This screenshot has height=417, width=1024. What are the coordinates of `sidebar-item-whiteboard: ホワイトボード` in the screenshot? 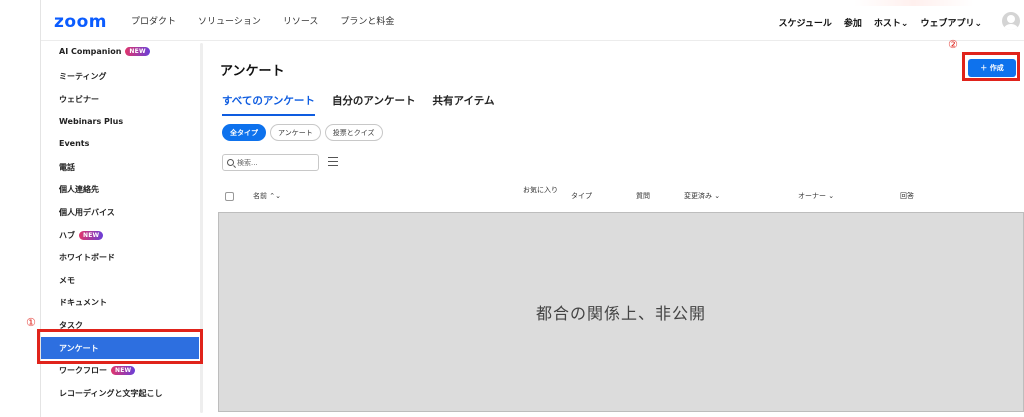 It's located at (87, 257).